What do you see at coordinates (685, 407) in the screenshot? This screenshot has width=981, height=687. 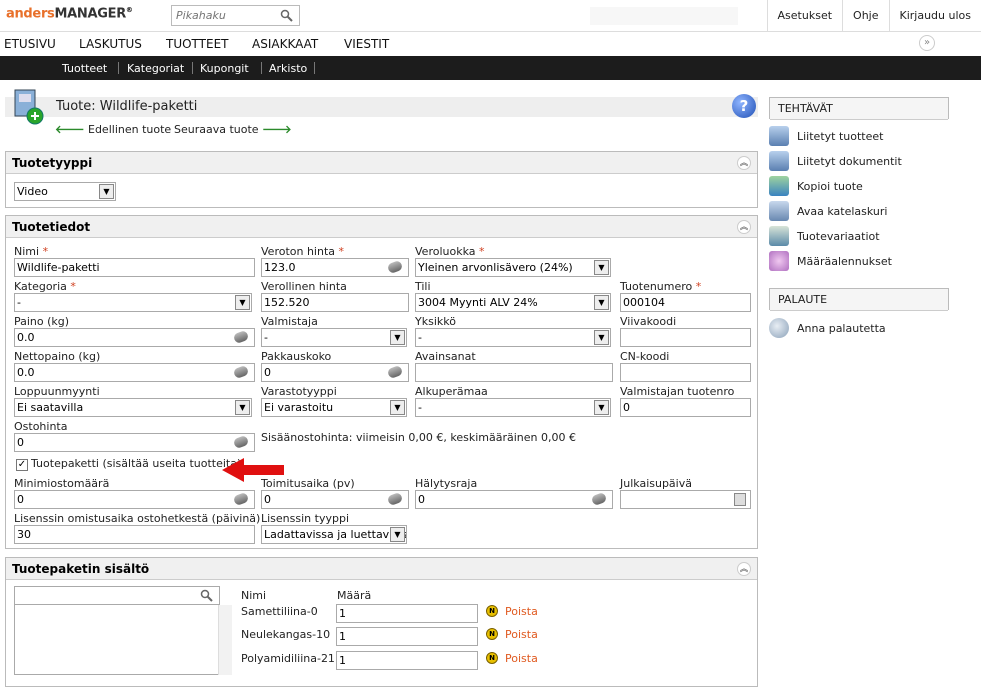 I see `mfr-product-number-field: 0` at bounding box center [685, 407].